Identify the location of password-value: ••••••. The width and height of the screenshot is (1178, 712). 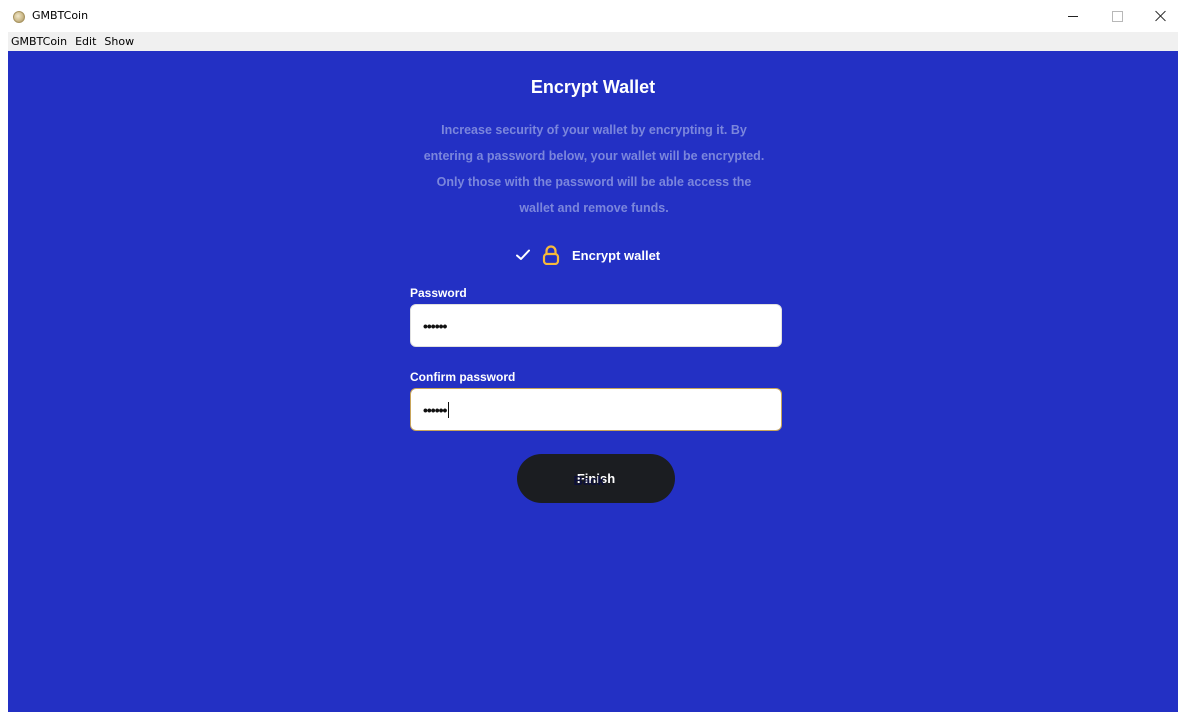
(435, 325).